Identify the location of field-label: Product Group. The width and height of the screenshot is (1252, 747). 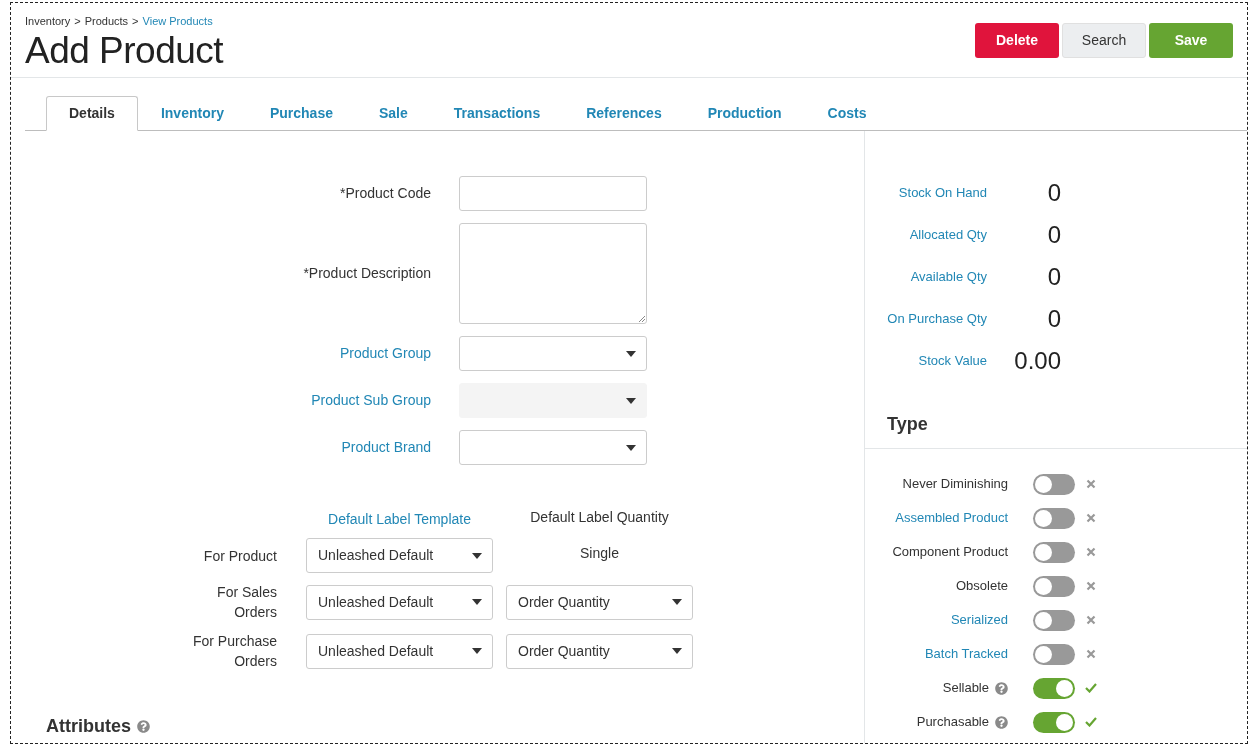
(384, 353).